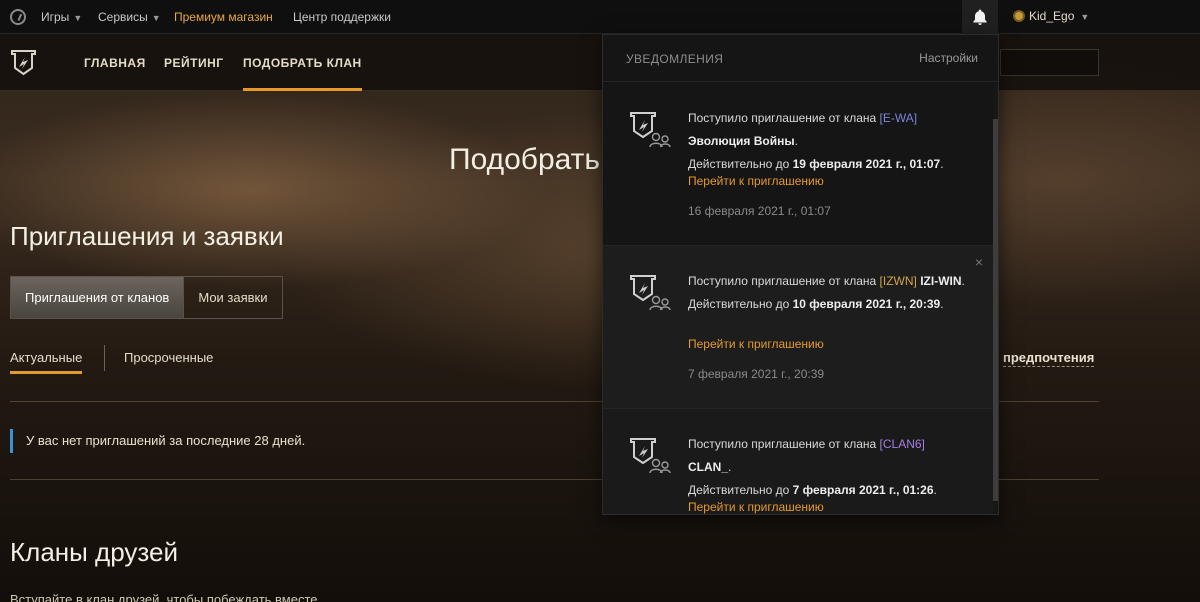  Describe the element at coordinates (675, 59) in the screenshot. I see `notifications-title: УВЕДОМЛЕНИЯ` at that location.